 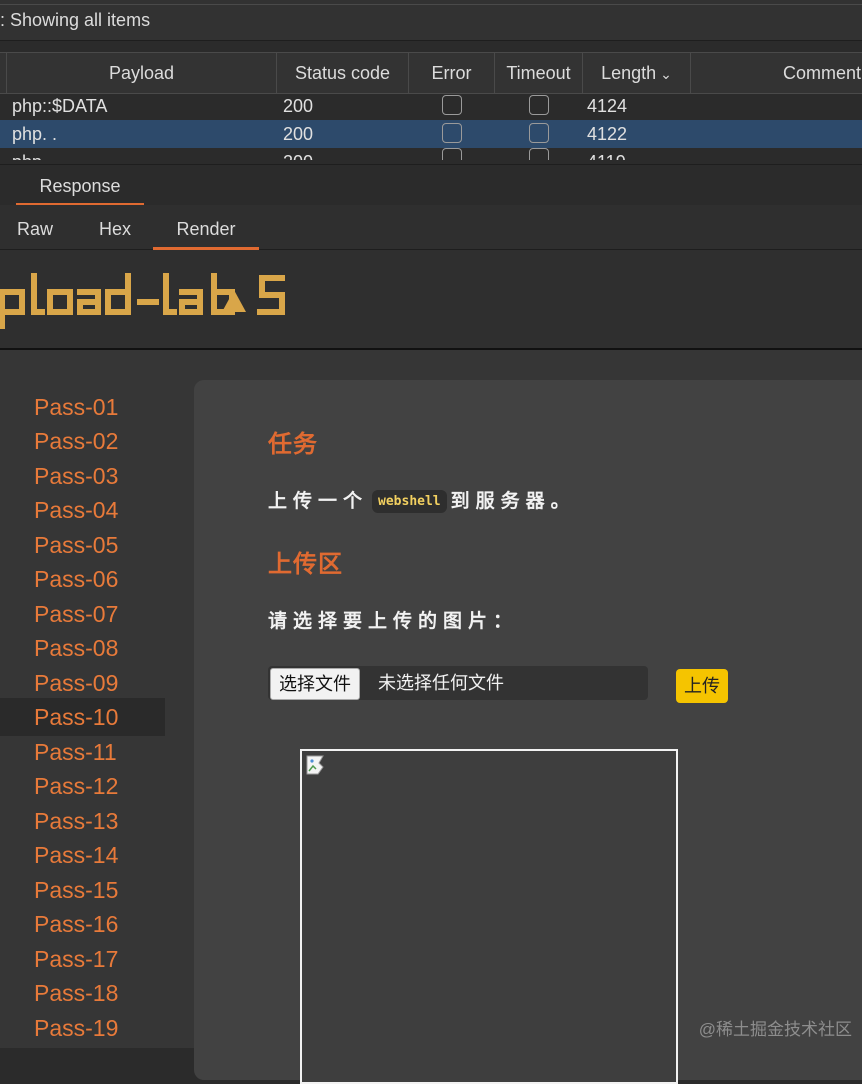 I want to click on upload-prompt: 请选择要上传的图片：, so click(x=393, y=621).